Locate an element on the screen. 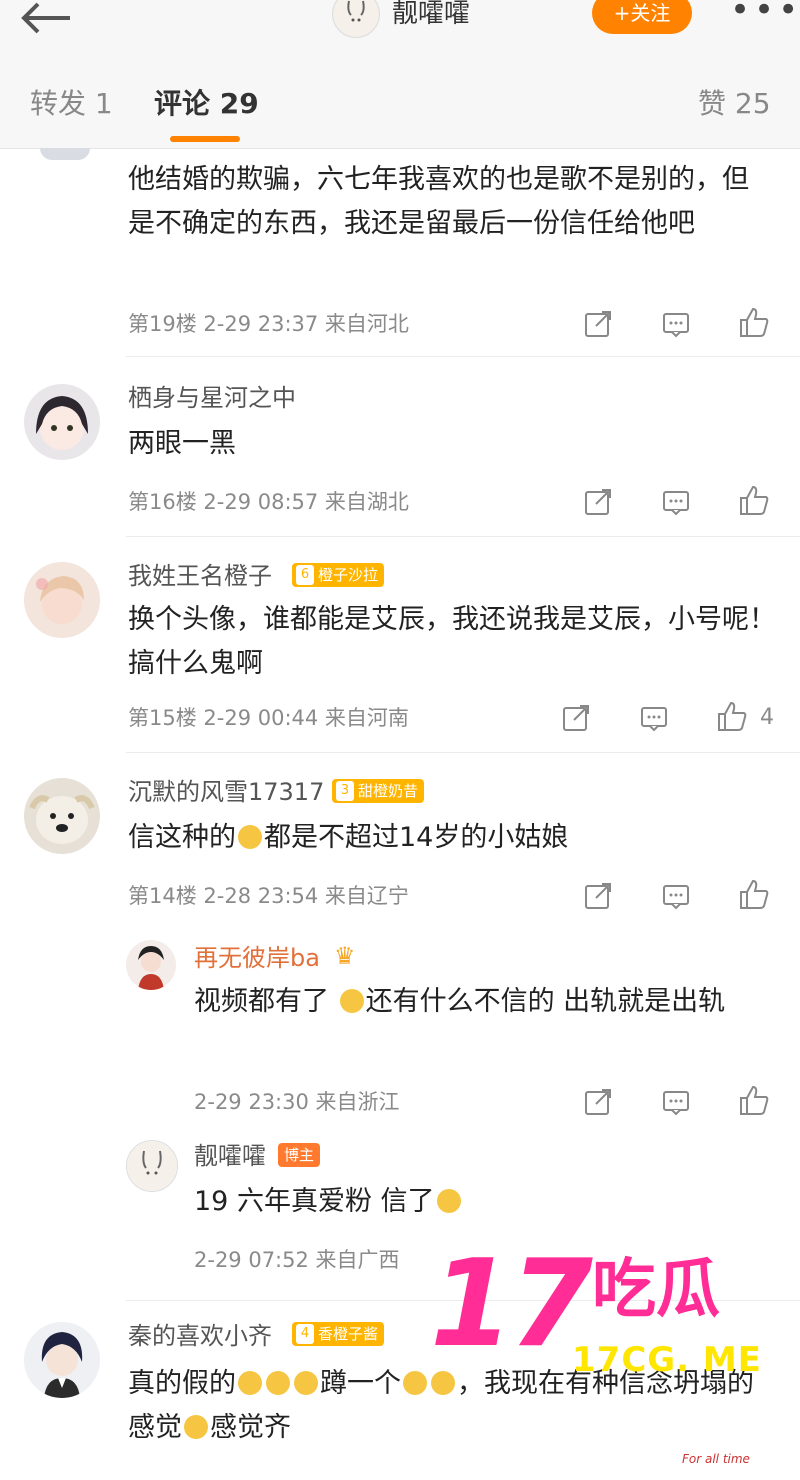  comment-text-part: 感觉齐 is located at coordinates (250, 1427).